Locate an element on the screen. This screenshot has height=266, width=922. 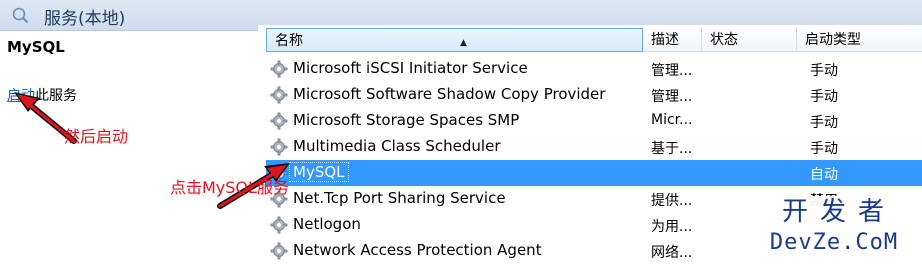
selected-service-name: MySQL is located at coordinates (36, 47).